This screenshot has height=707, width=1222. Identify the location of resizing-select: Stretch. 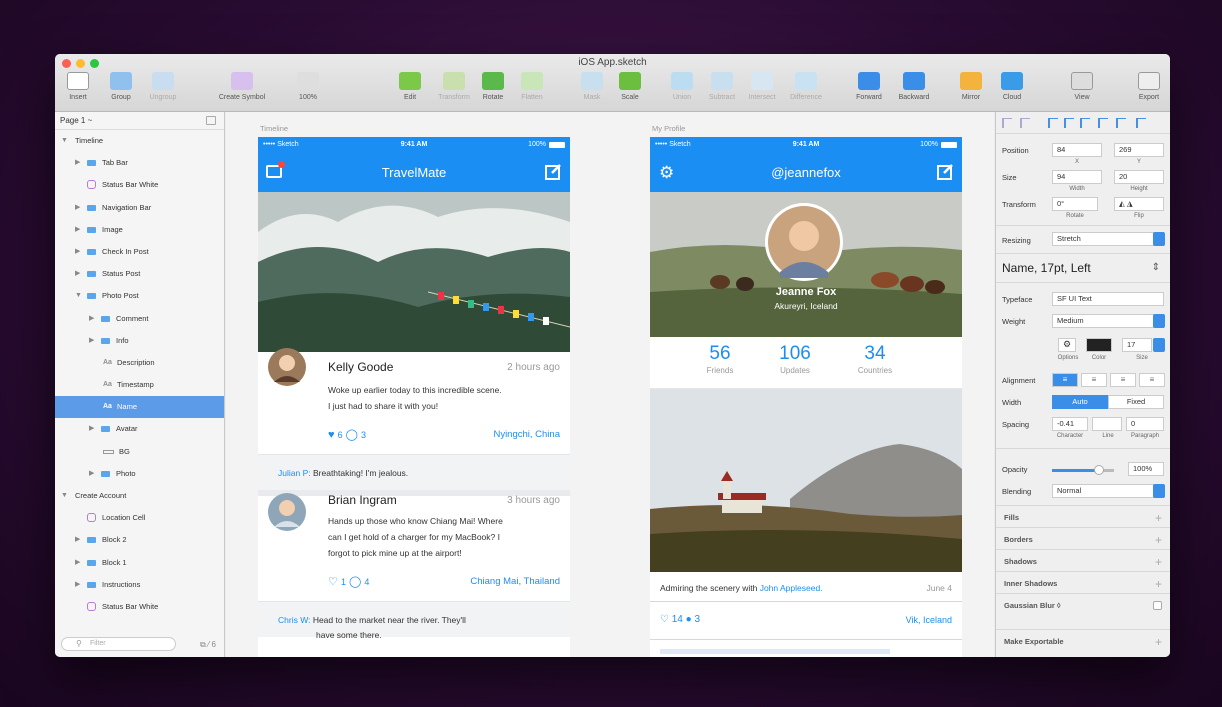
(1108, 239).